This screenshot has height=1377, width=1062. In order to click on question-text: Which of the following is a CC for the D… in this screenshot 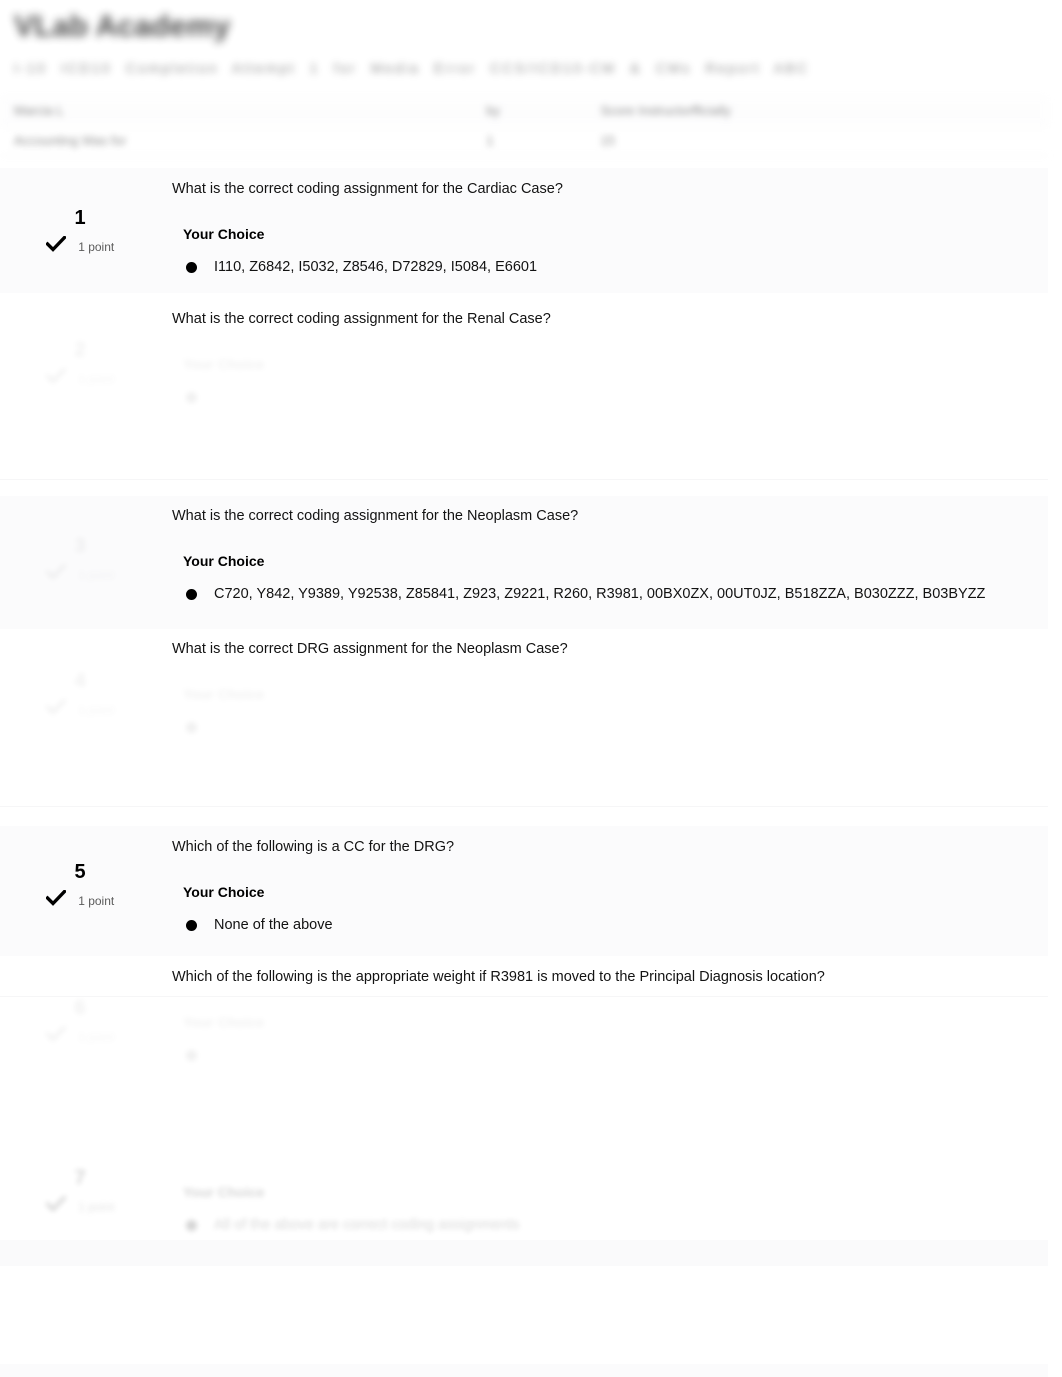, I will do `click(313, 847)`.